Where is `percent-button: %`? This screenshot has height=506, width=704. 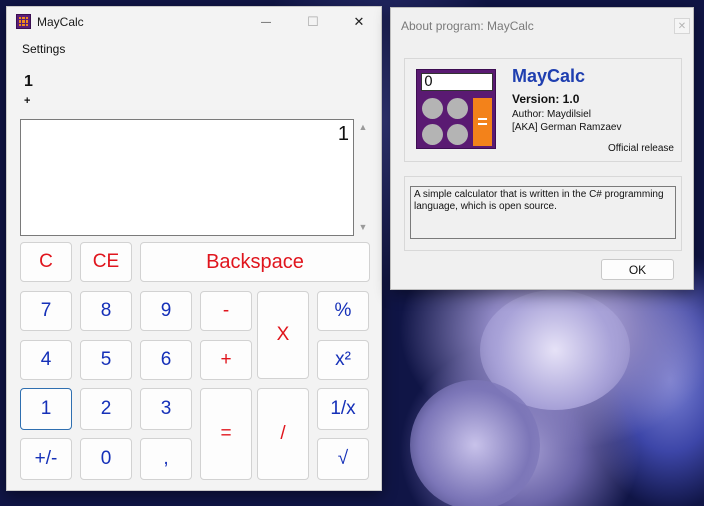
percent-button: % is located at coordinates (343, 311).